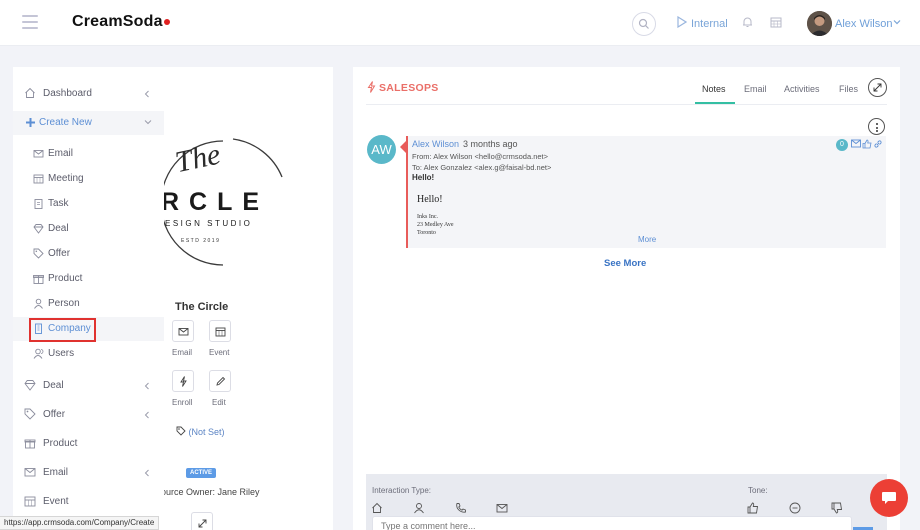 The image size is (920, 530). I want to click on app-logo: CreamSoda, so click(121, 22).